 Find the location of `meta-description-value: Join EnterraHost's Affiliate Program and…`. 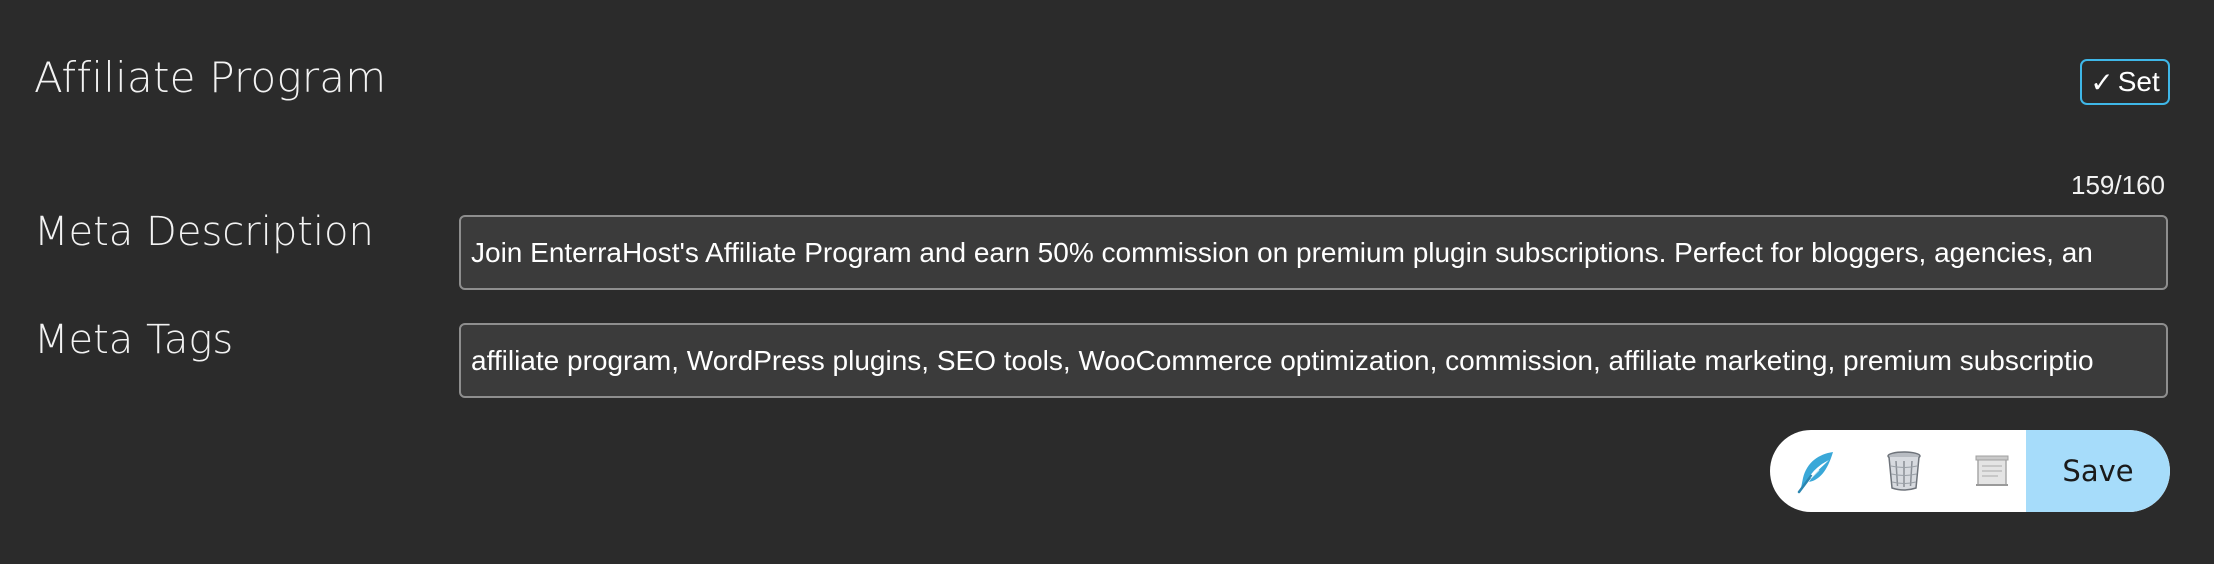

meta-description-value: Join EnterraHost's Affiliate Program and… is located at coordinates (1282, 252).